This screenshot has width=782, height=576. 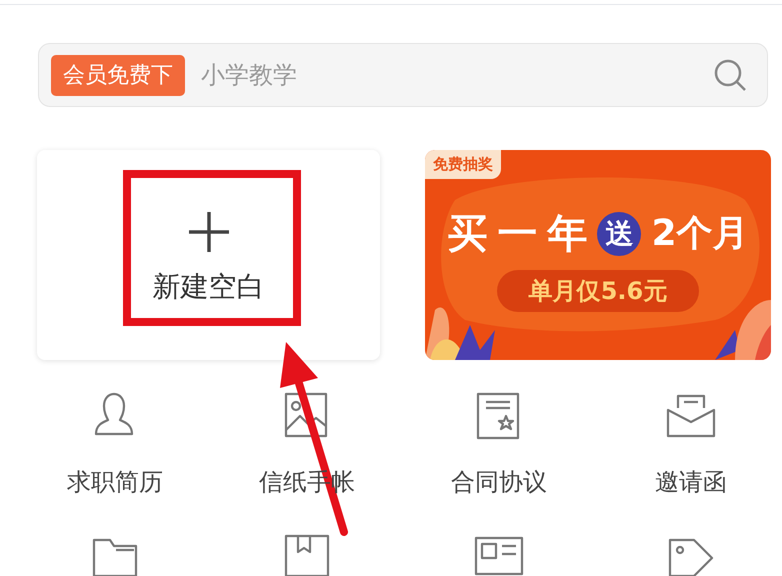 I want to click on search-icon, so click(x=730, y=75).